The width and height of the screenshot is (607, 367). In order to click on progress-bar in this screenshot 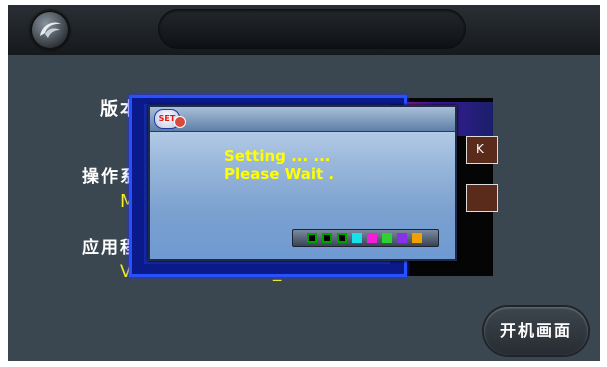, I will do `click(365, 238)`.